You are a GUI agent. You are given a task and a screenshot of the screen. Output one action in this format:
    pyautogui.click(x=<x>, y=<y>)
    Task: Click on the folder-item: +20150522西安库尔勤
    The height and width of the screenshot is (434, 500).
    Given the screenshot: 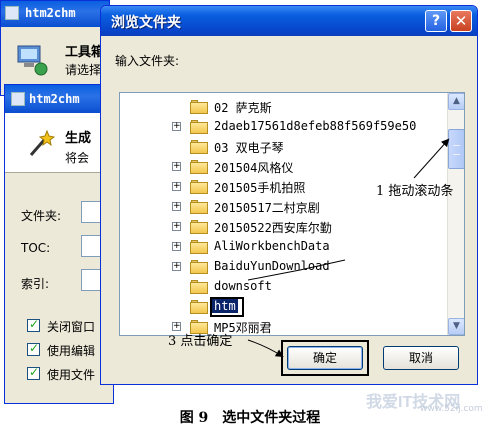 What is the action you would take?
    pyautogui.click(x=285, y=227)
    